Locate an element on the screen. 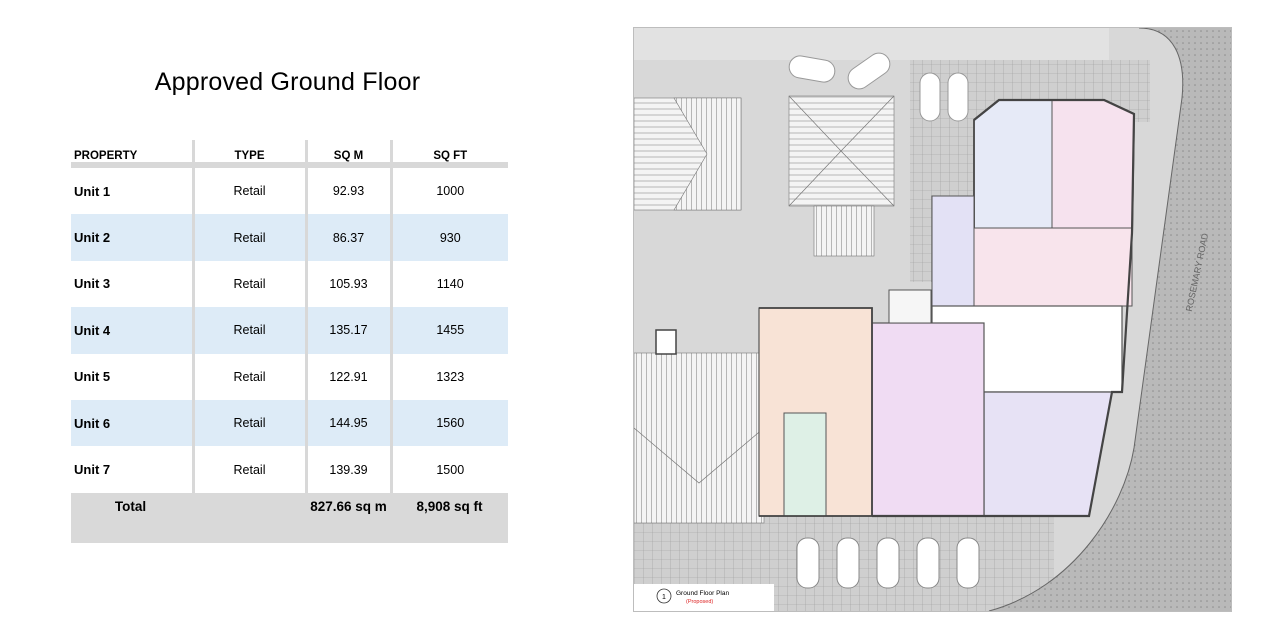  unit-3-shape is located at coordinates (1053, 267).